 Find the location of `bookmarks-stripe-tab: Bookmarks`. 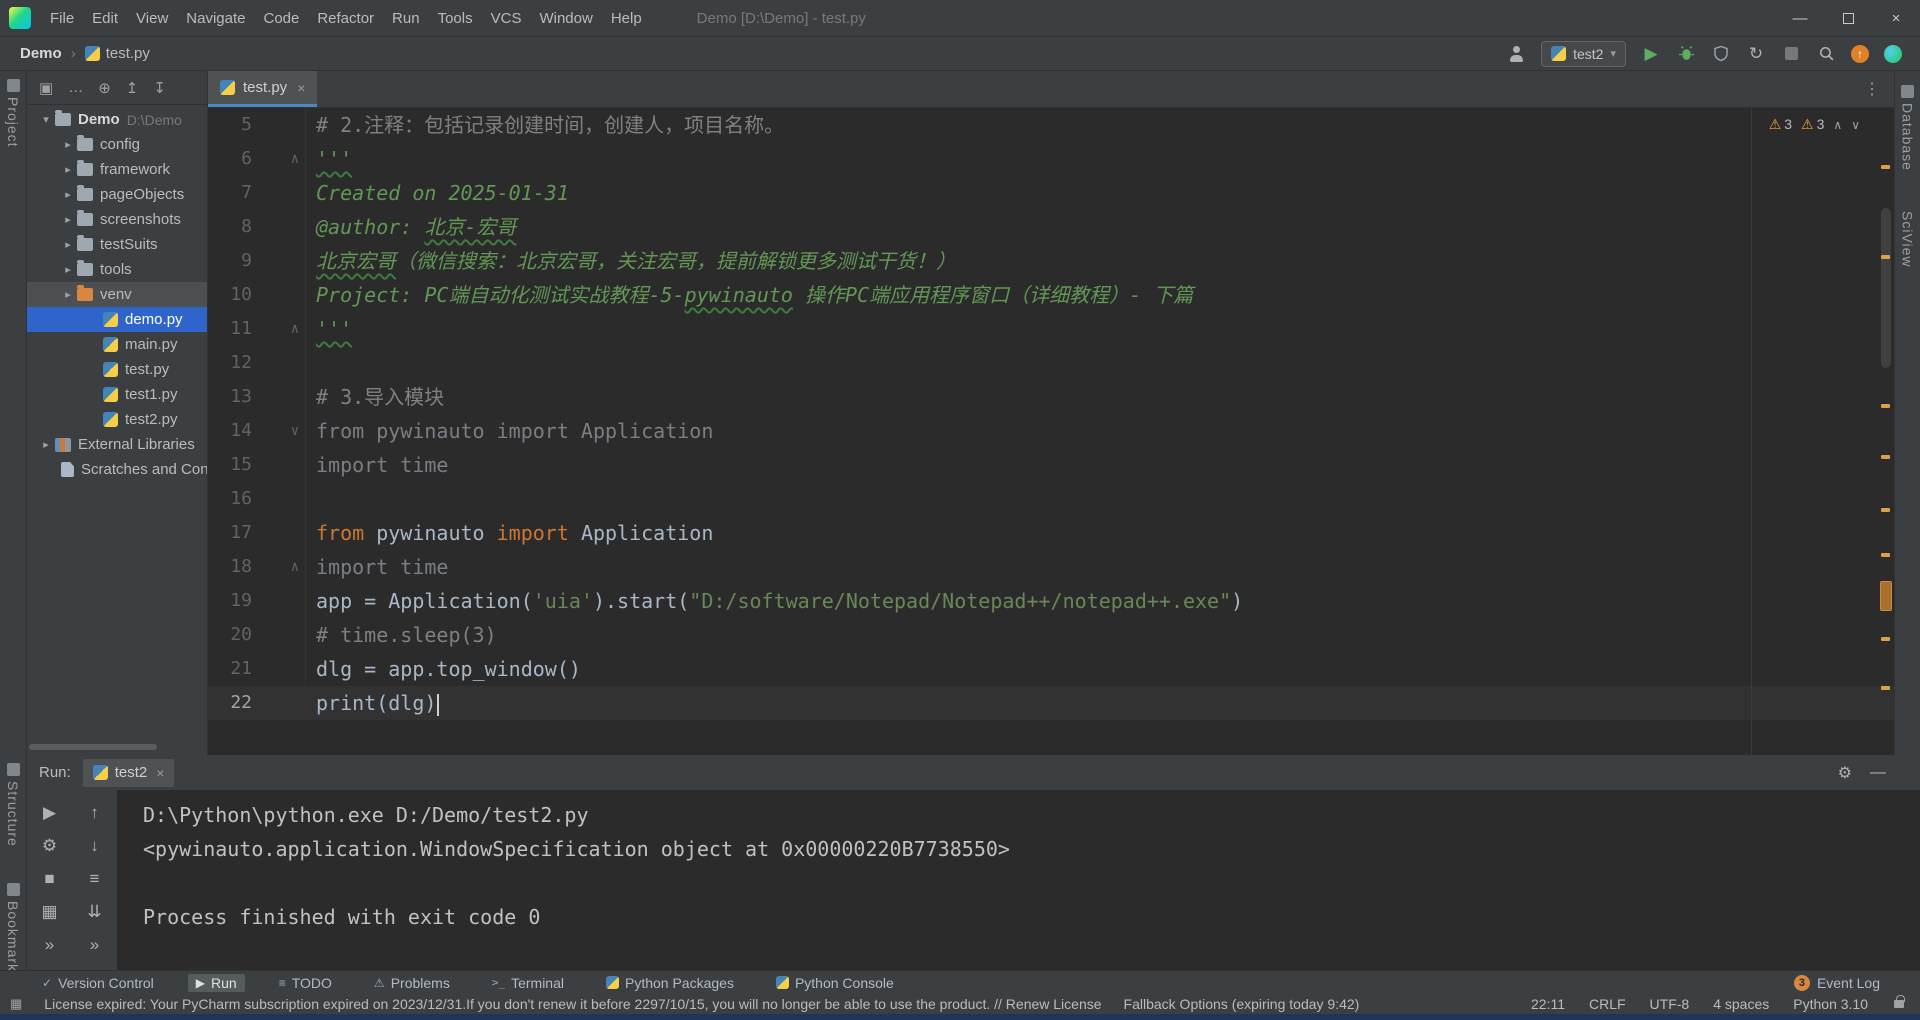

bookmarks-stripe-tab: Bookmarks is located at coordinates (13, 931).